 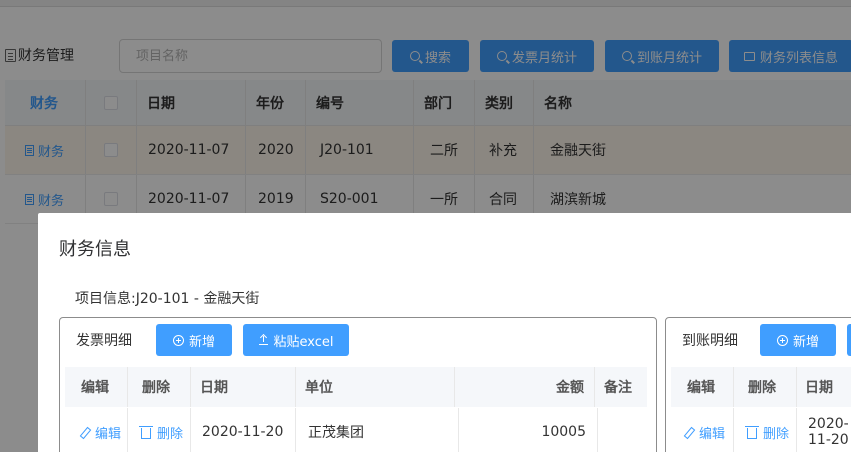 I want to click on header-remark: 备注, so click(x=618, y=388).